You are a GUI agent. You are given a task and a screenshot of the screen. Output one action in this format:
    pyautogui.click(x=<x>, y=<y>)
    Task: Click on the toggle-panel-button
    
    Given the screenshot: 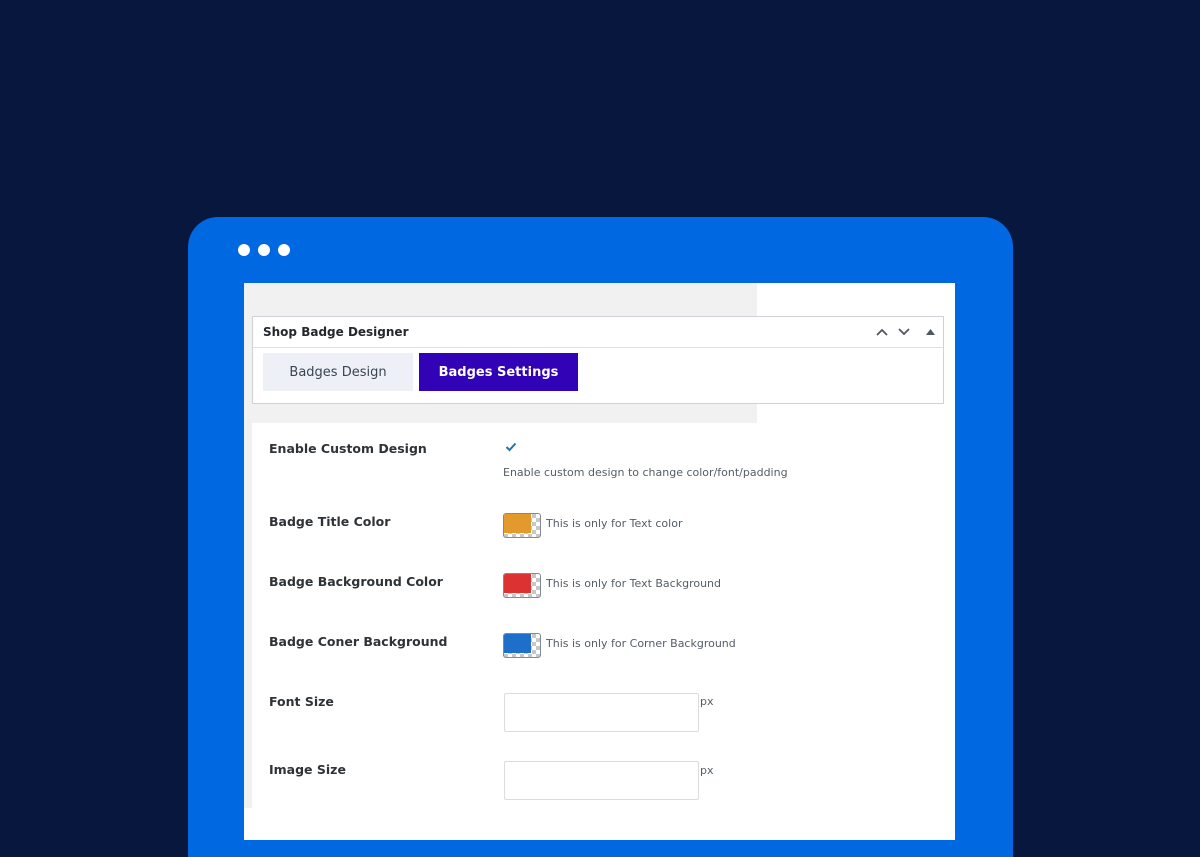 What is the action you would take?
    pyautogui.click(x=930, y=332)
    